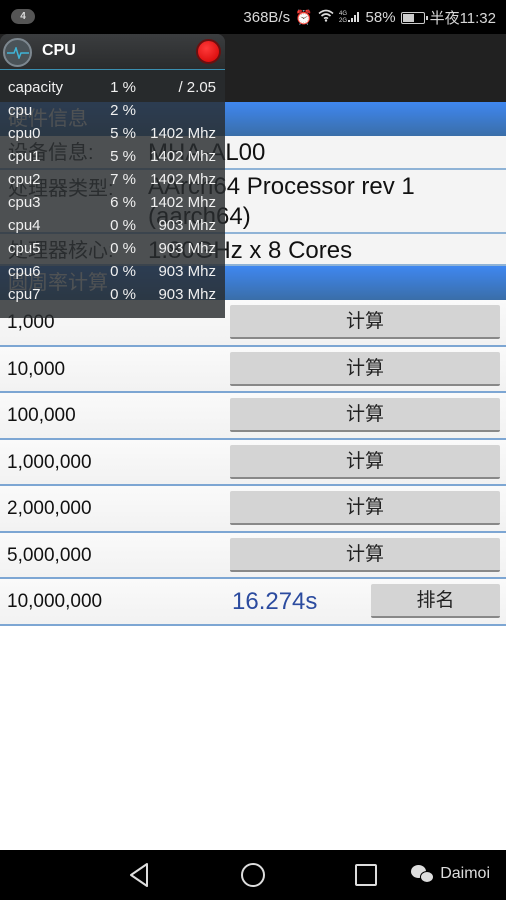  What do you see at coordinates (380, 17) in the screenshot?
I see `battery-percent: 58%` at bounding box center [380, 17].